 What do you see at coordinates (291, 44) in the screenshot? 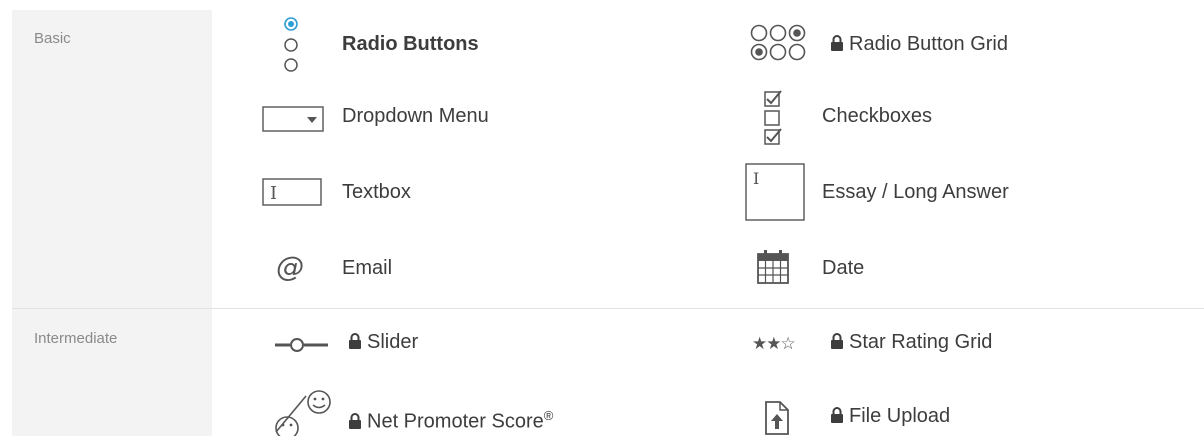
I see `radio-buttons-icon` at bounding box center [291, 44].